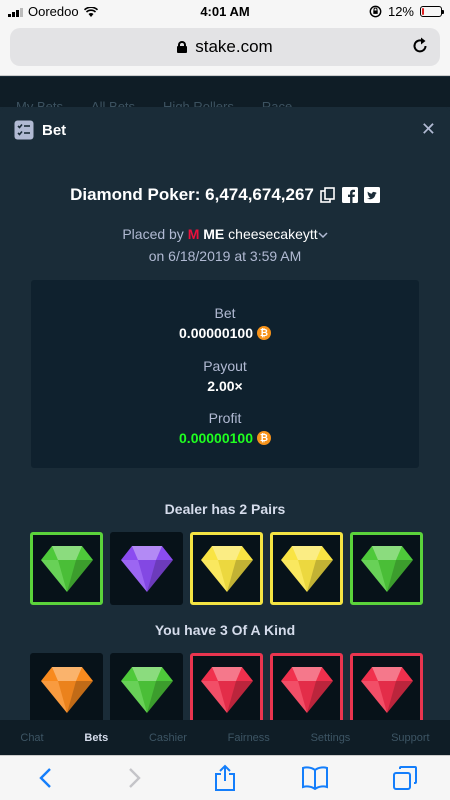 The image size is (450, 800). I want to click on battery-info: 12%, so click(406, 11).